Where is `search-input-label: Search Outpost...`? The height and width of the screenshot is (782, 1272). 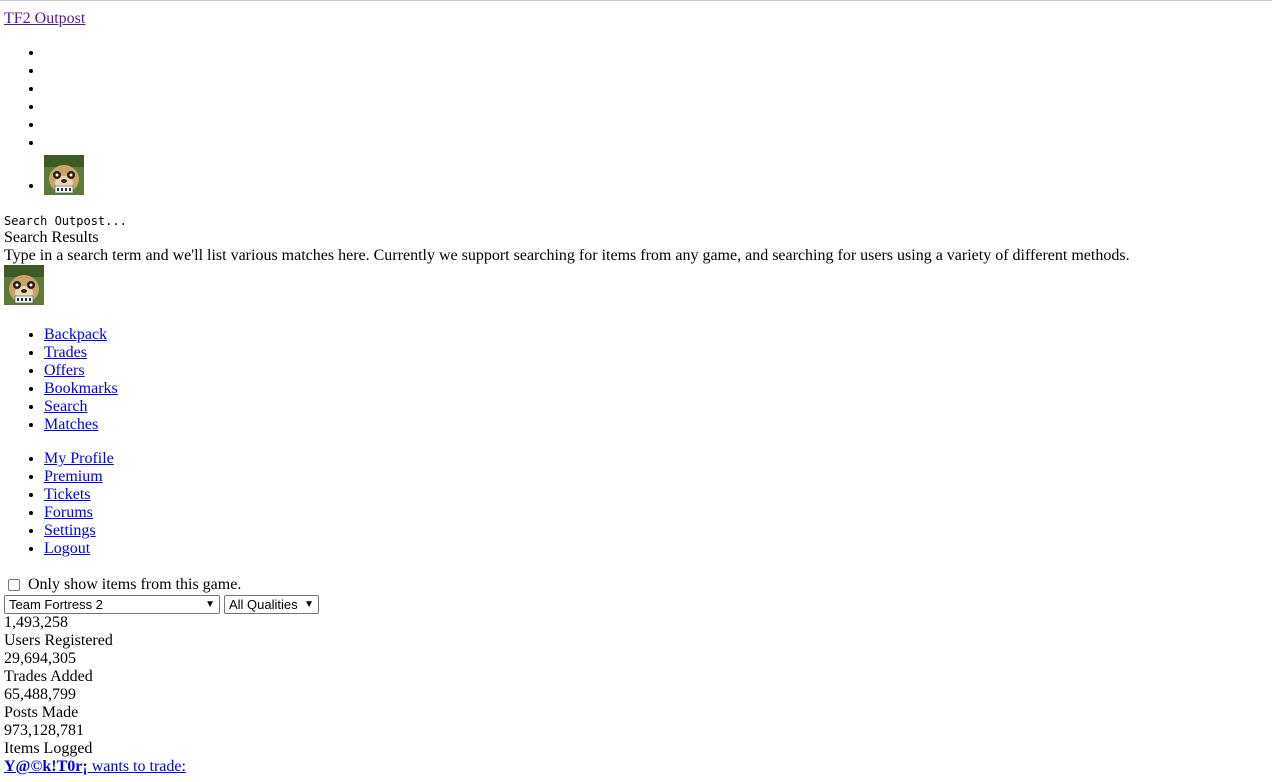
search-input-label: Search Outpost... is located at coordinates (636, 221).